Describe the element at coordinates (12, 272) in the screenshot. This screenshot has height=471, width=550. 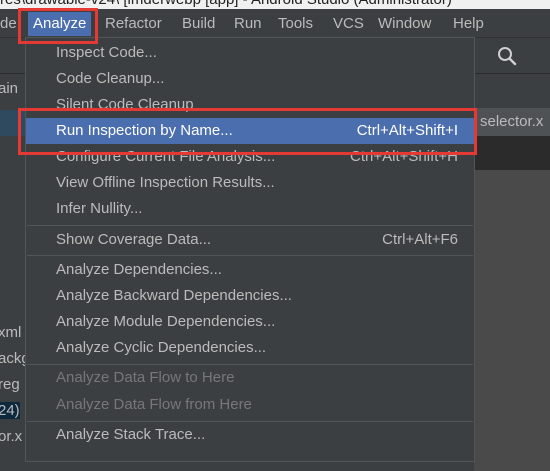
I see `project-panel: ain xml ackg reg 24) or.x` at that location.